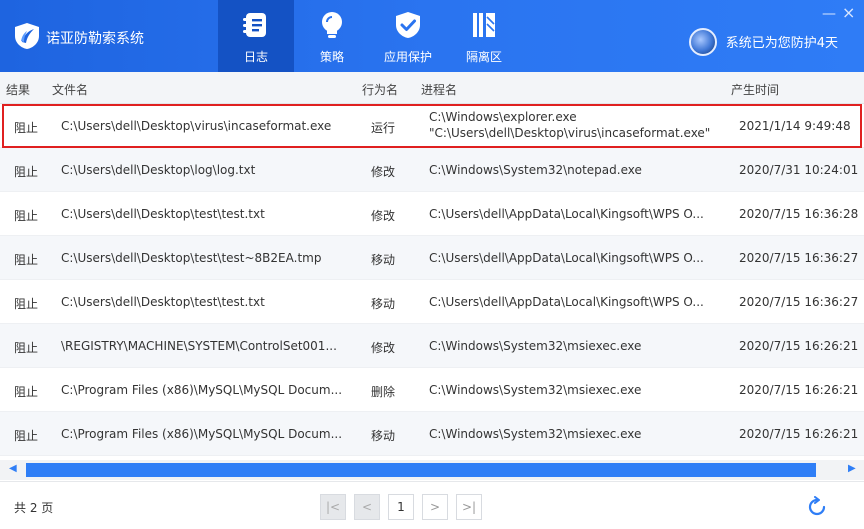  Describe the element at coordinates (380, 89) in the screenshot. I see `col-action: 行为名` at that location.